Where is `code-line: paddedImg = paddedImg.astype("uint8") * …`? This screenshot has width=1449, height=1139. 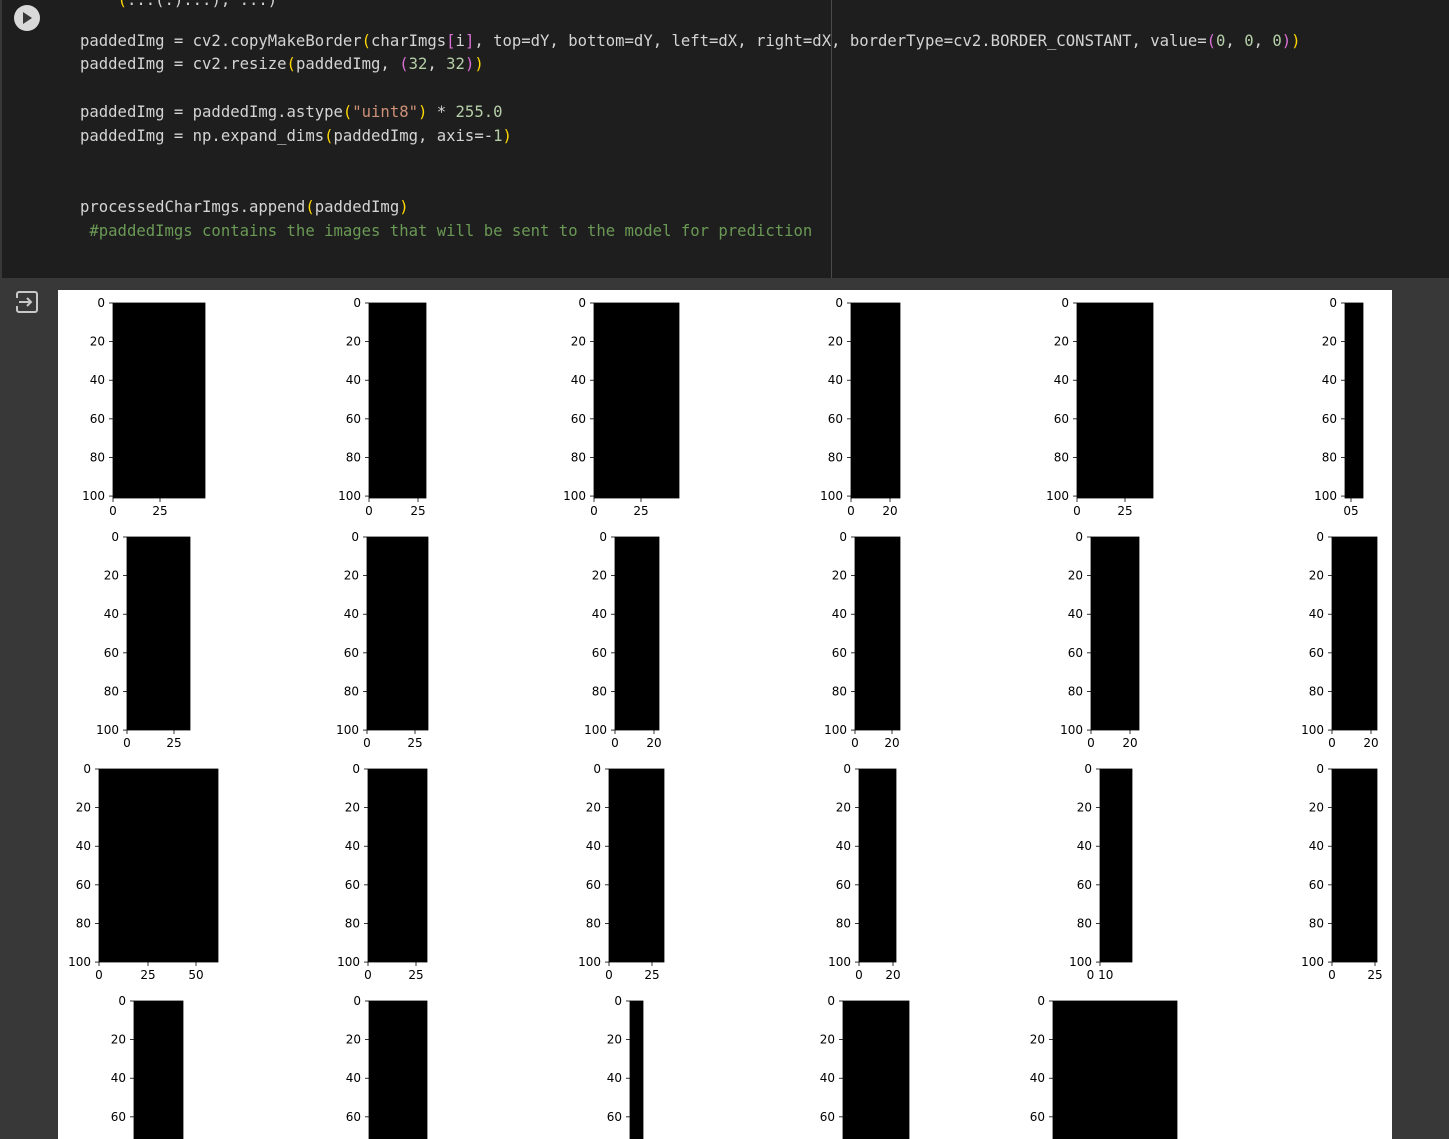
code-line: paddedImg = paddedImg.astype("uint8") * … is located at coordinates (291, 112).